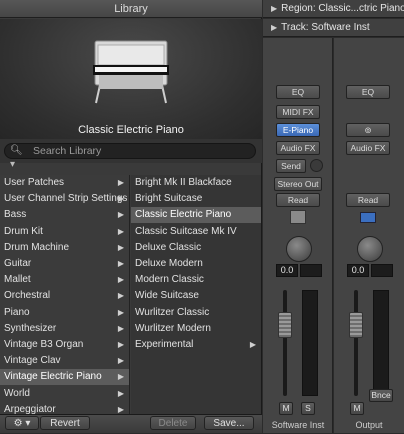  Describe the element at coordinates (169, 280) in the screenshot. I see `patch-item-label: Modern Classic` at that location.